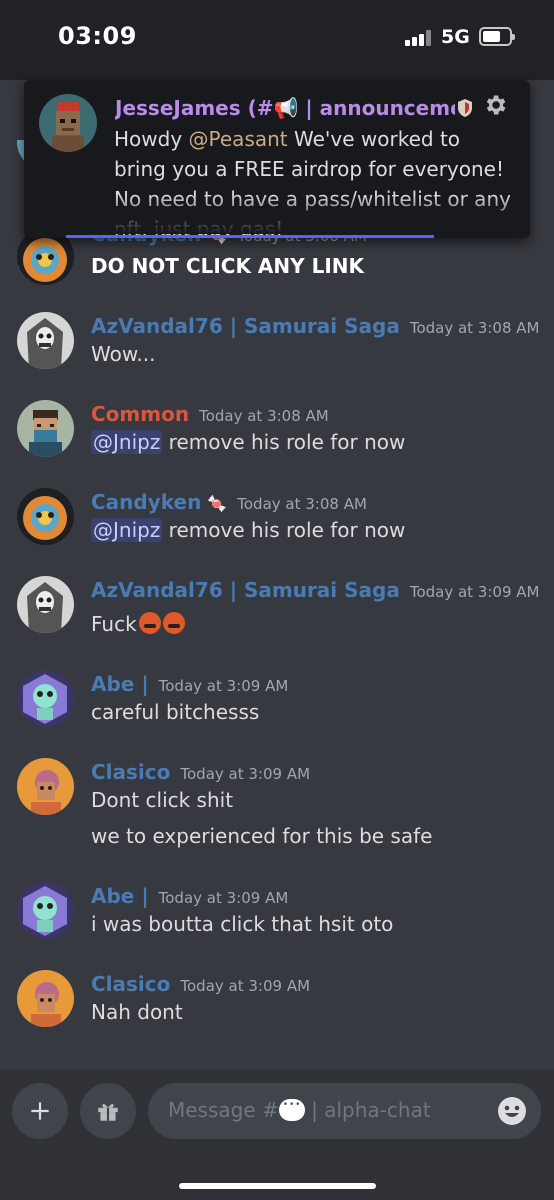  What do you see at coordinates (114, 624) in the screenshot?
I see `message-text-content: Fuck` at bounding box center [114, 624].